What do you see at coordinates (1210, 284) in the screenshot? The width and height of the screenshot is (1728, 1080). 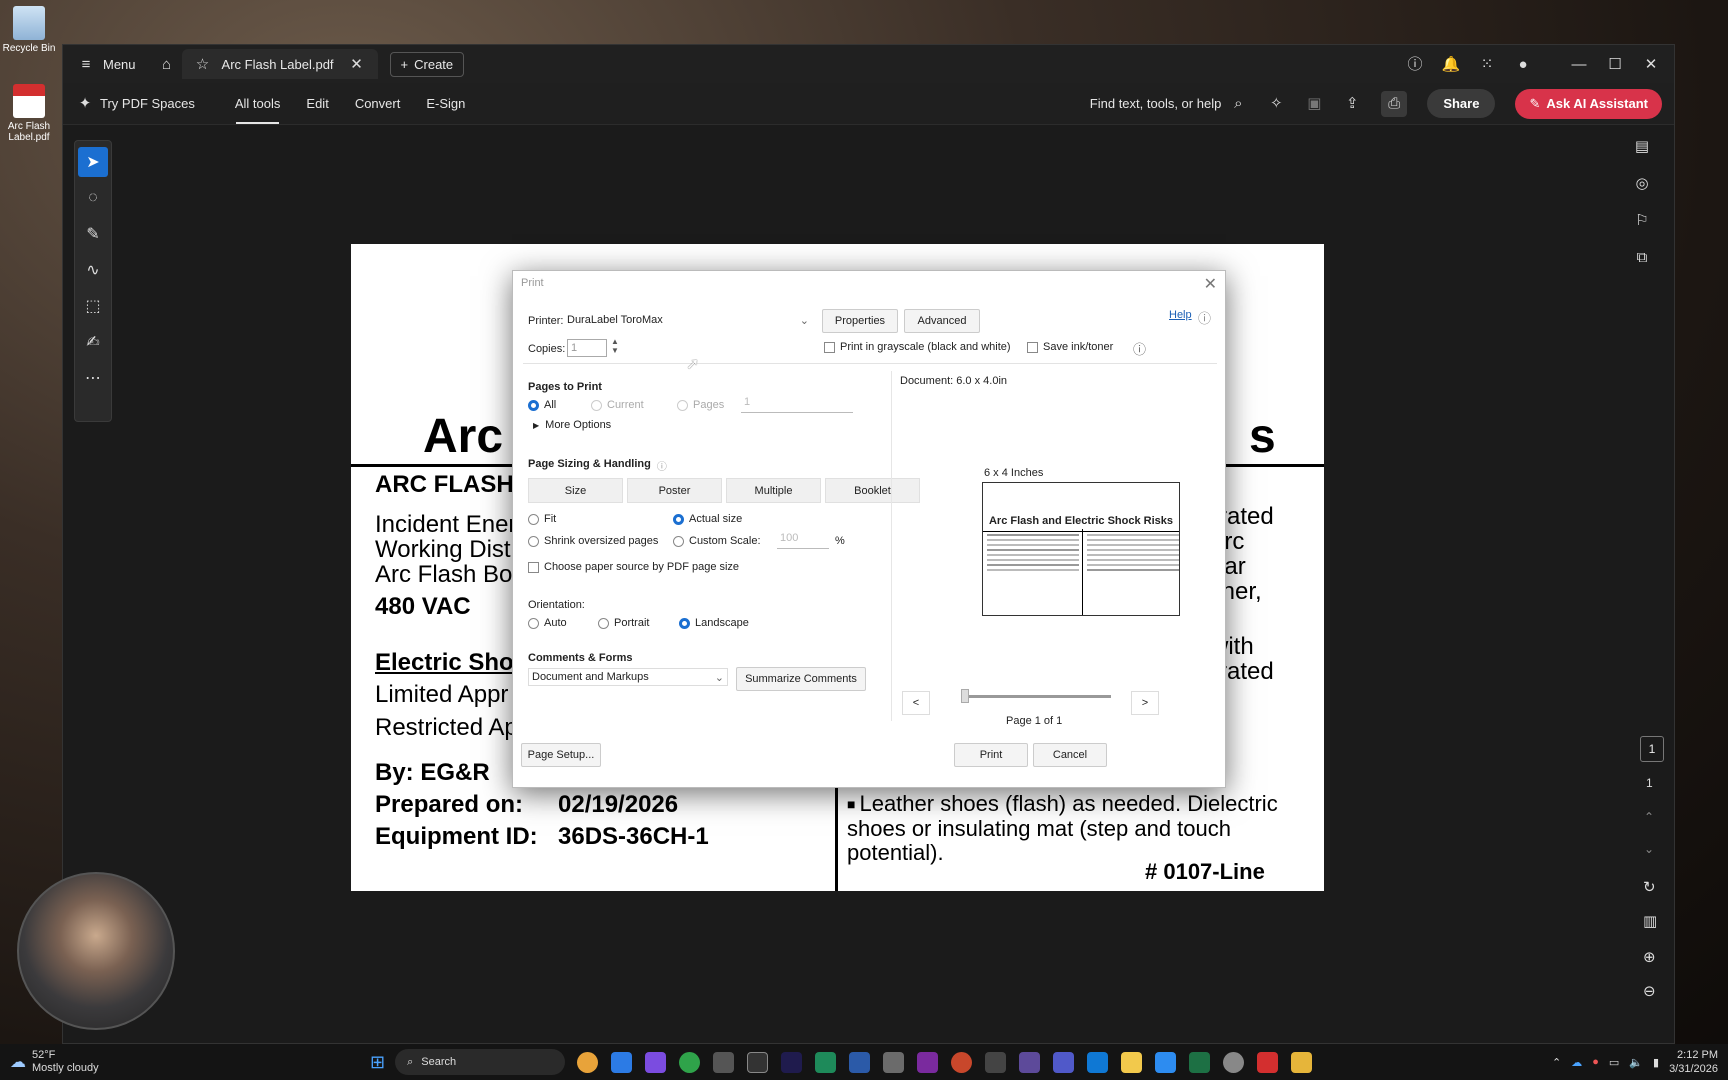 I see `close-dialog-icon: ✕` at bounding box center [1210, 284].